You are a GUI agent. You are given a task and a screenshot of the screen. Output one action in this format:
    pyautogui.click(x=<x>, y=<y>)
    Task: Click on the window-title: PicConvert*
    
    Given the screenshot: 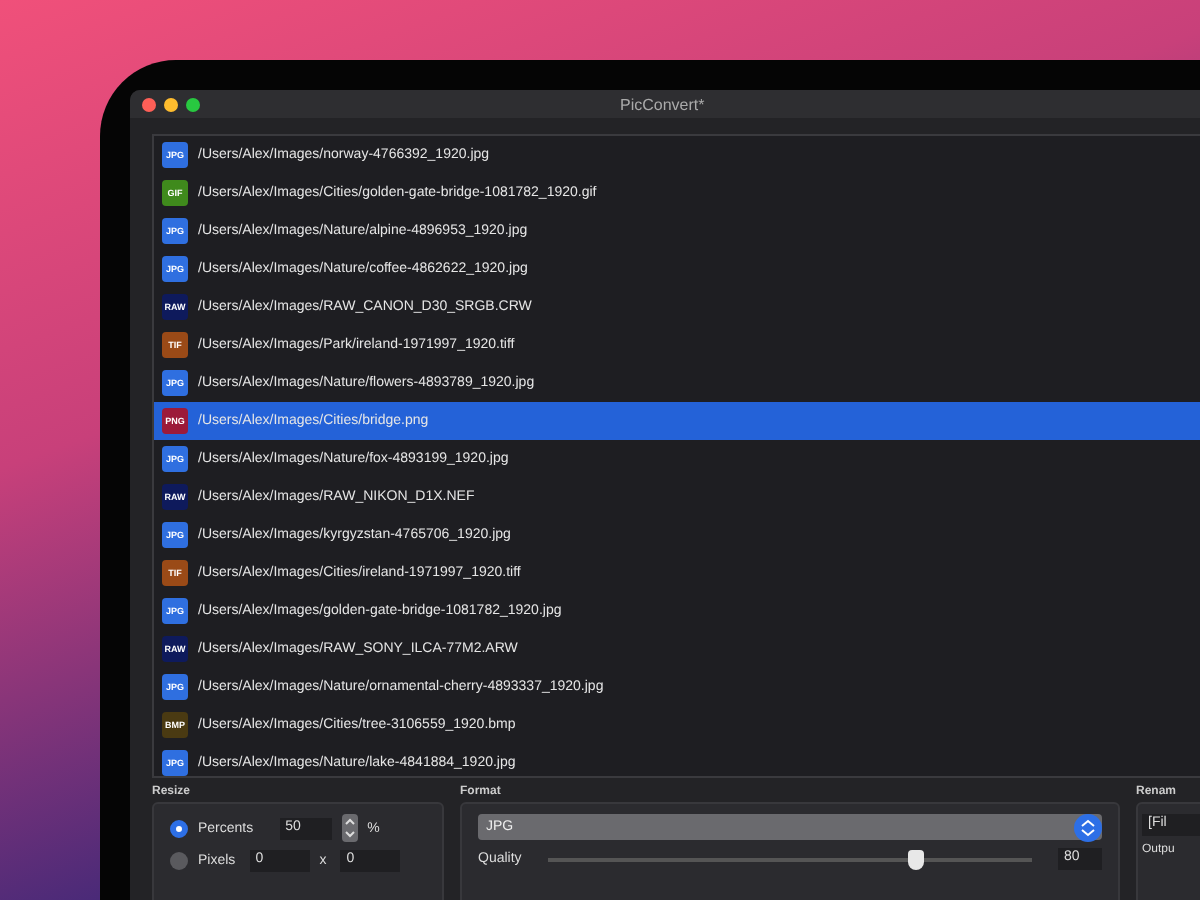 What is the action you would take?
    pyautogui.click(x=662, y=104)
    